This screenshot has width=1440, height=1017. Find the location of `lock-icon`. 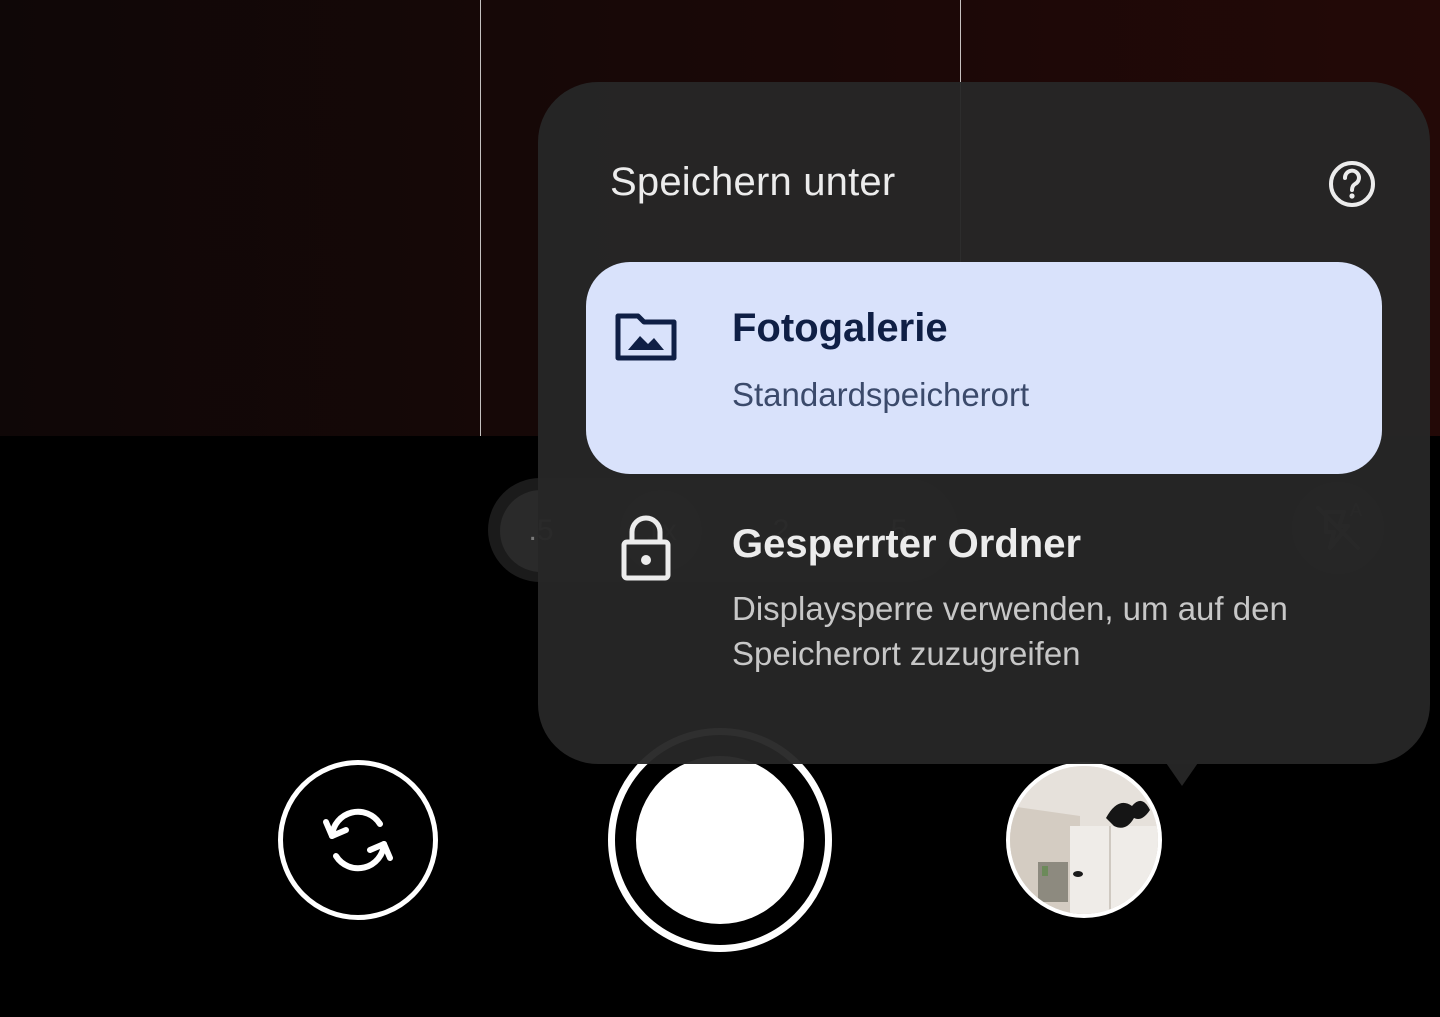

lock-icon is located at coordinates (646, 546).